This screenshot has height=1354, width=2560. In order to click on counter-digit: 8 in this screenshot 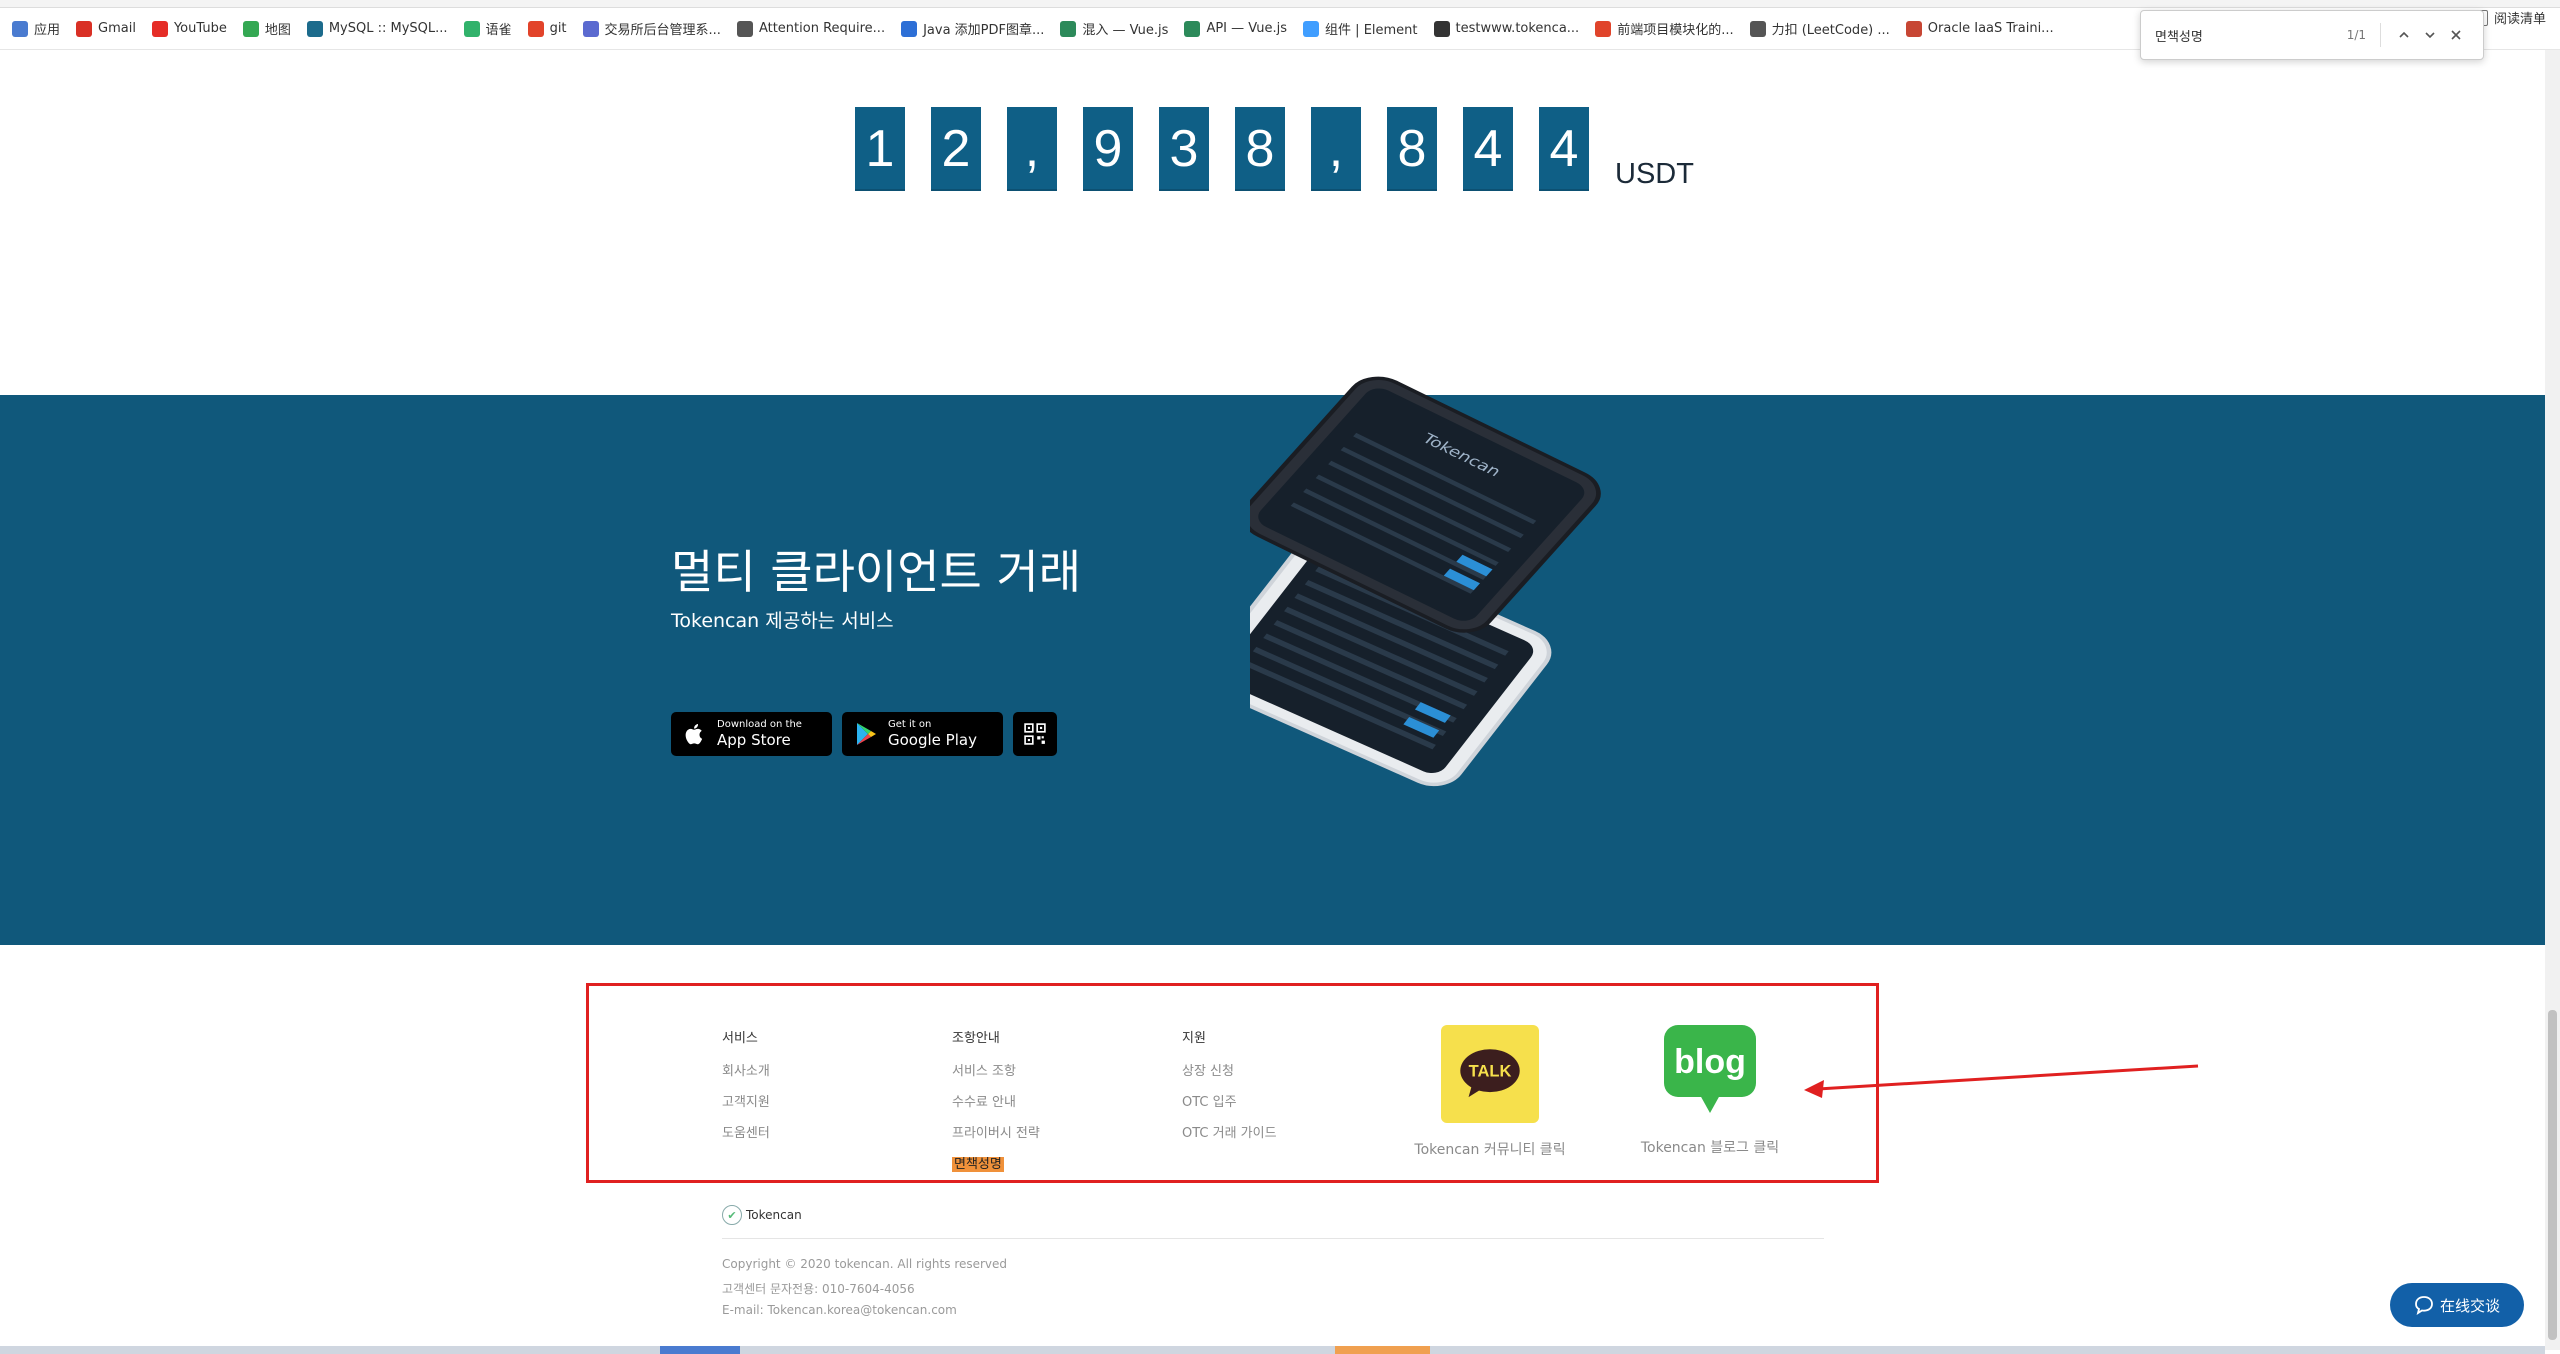, I will do `click(1412, 149)`.